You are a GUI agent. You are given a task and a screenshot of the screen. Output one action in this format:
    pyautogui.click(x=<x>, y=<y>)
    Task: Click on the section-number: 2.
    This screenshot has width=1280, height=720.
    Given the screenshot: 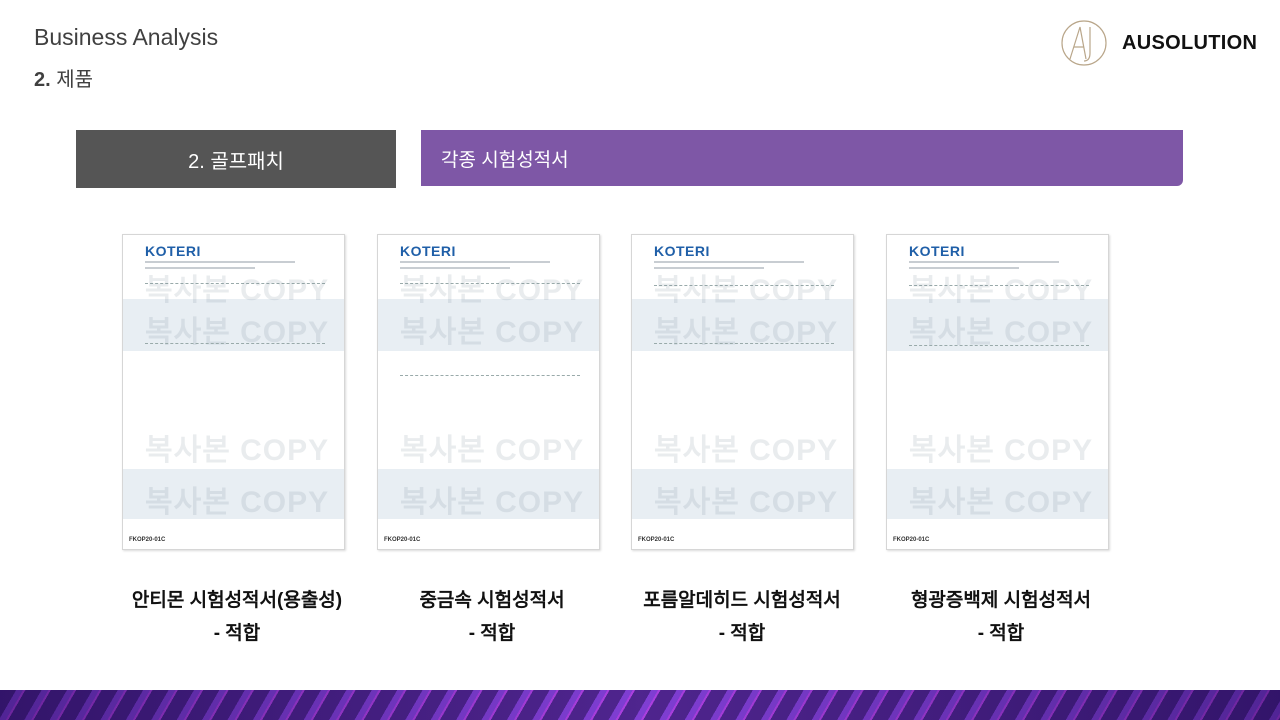 What is the action you would take?
    pyautogui.click(x=42, y=80)
    